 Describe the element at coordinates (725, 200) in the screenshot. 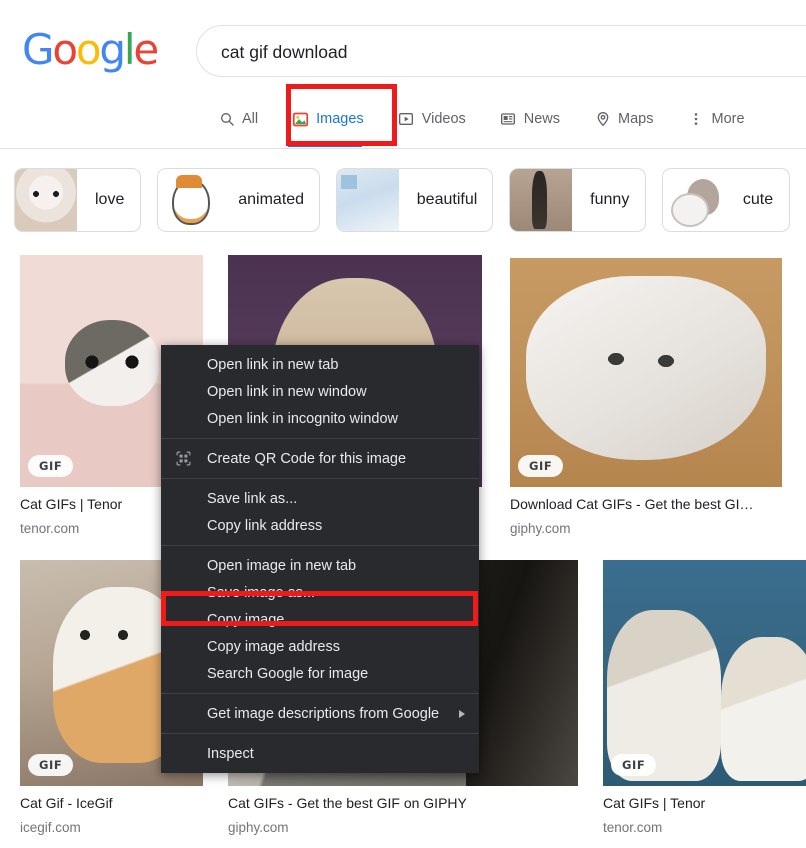

I see `chip-cute: cute` at that location.